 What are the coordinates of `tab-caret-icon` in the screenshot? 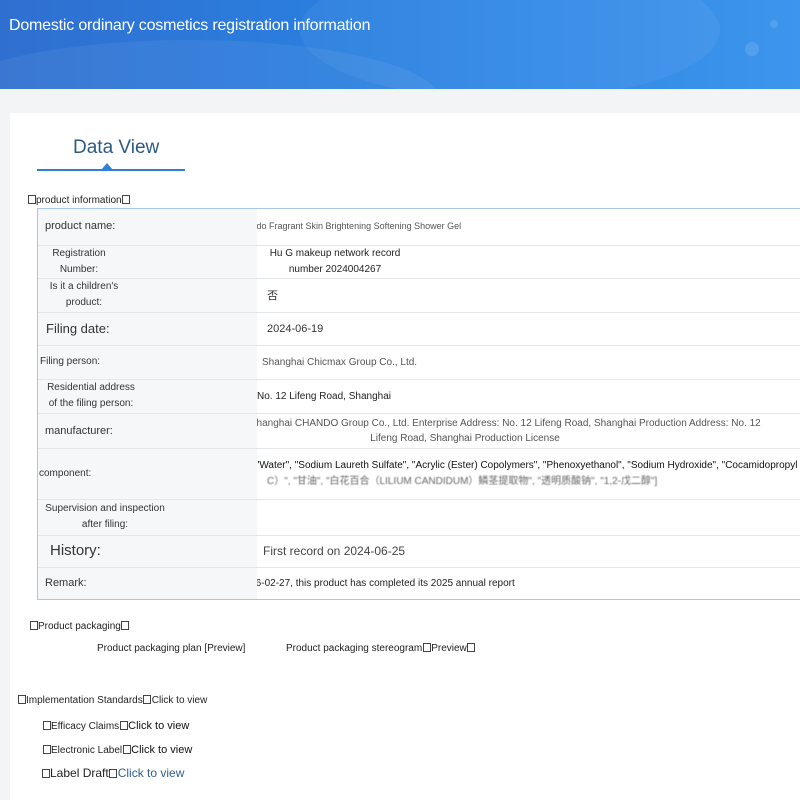 It's located at (107, 166).